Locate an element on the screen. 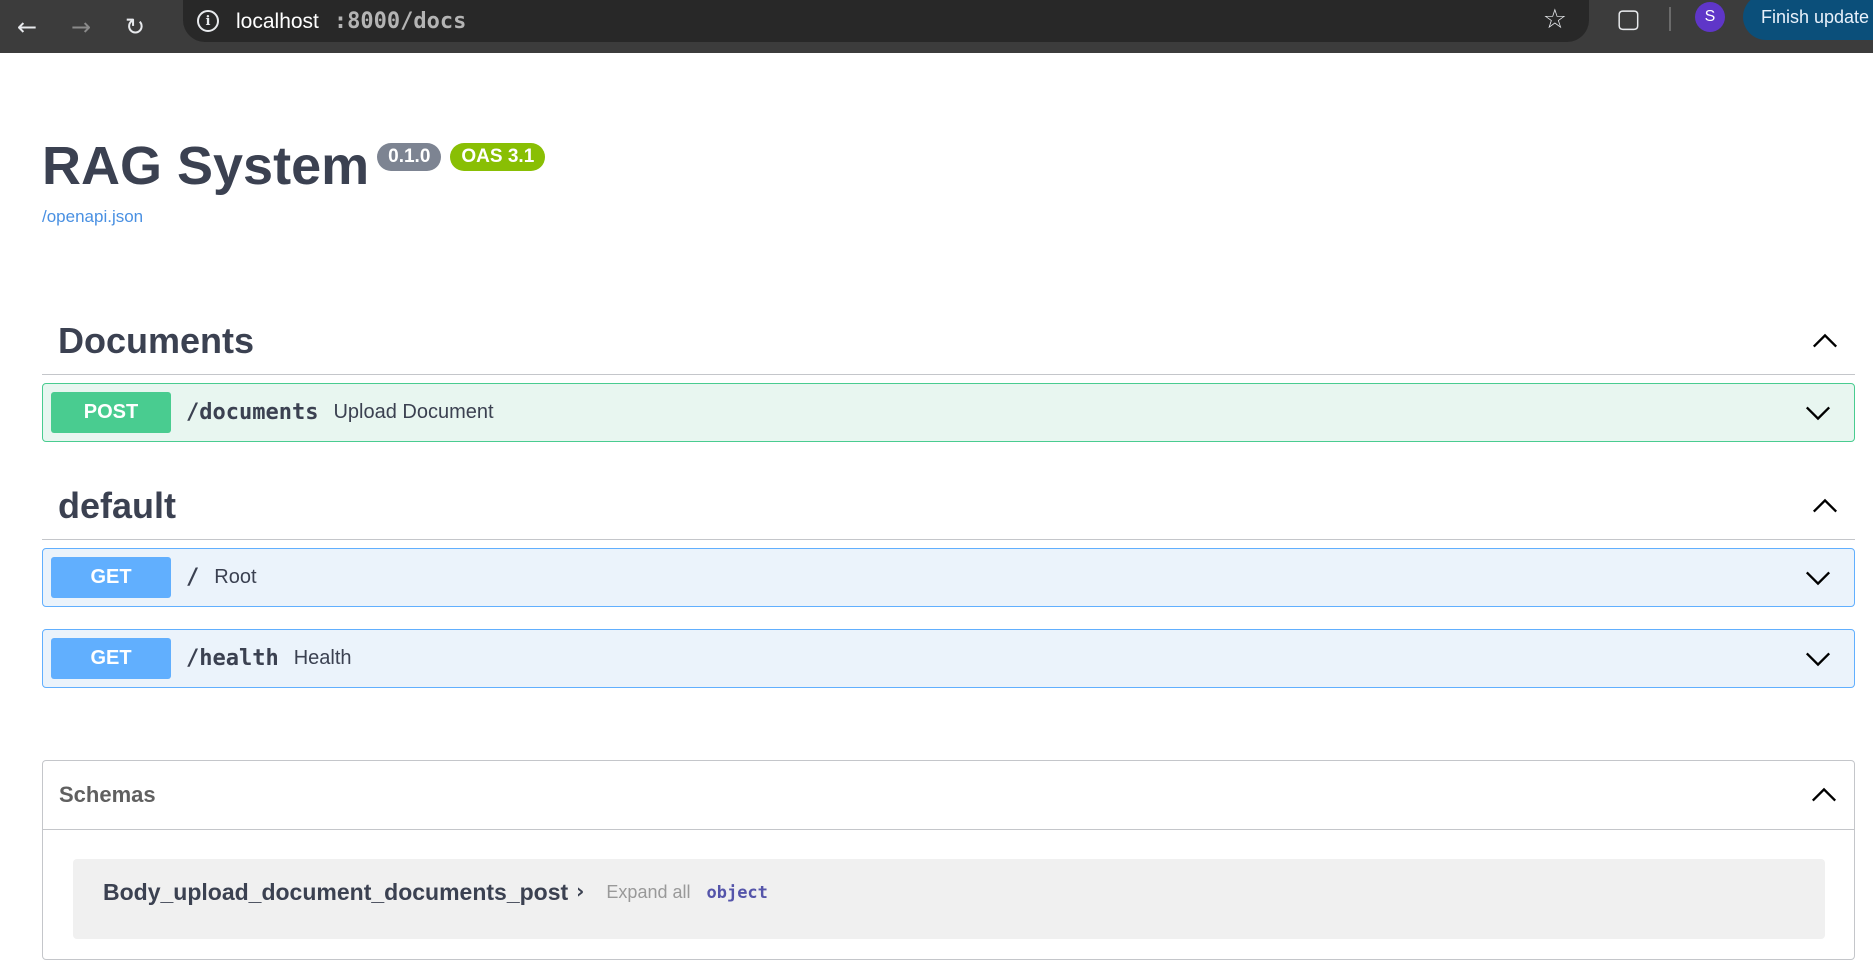 The width and height of the screenshot is (1873, 960). extensions-puzzle-icon: ▢ is located at coordinates (1628, 19).